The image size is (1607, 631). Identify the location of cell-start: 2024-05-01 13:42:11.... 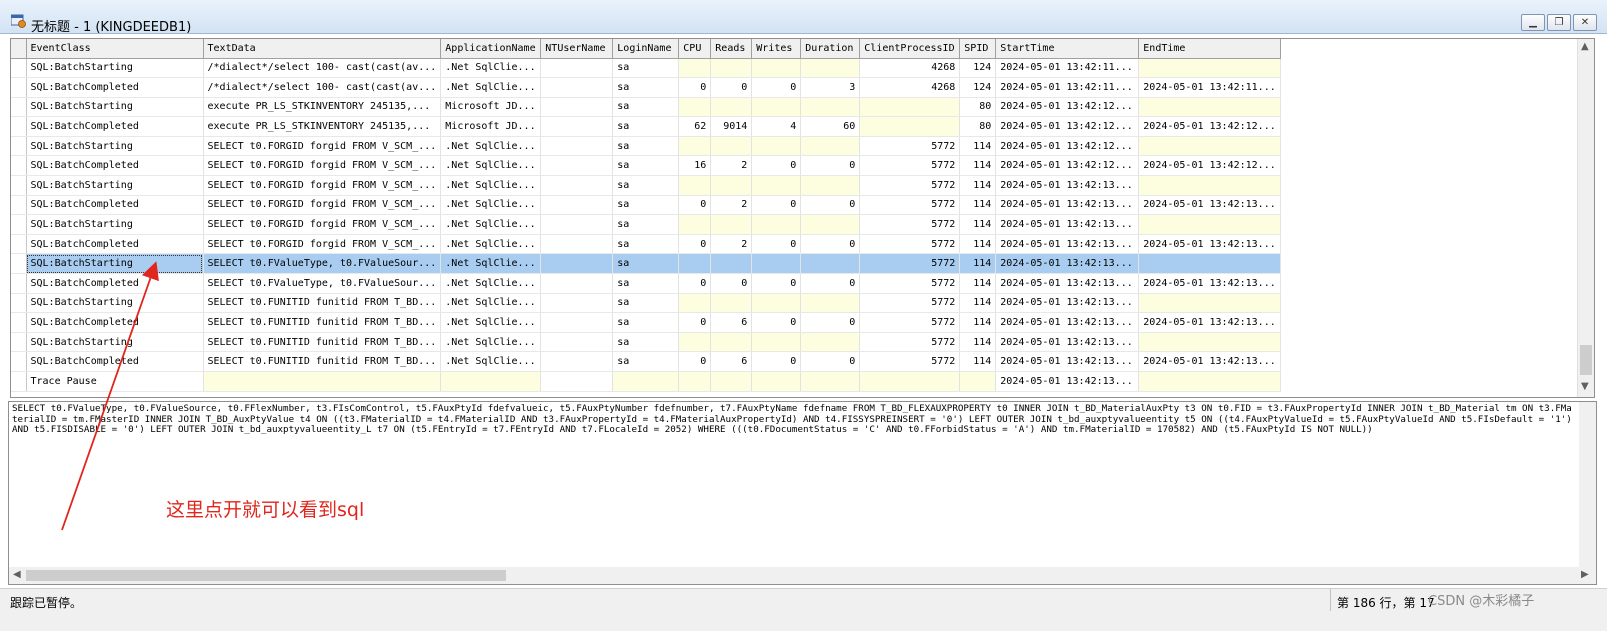
(1067, 68).